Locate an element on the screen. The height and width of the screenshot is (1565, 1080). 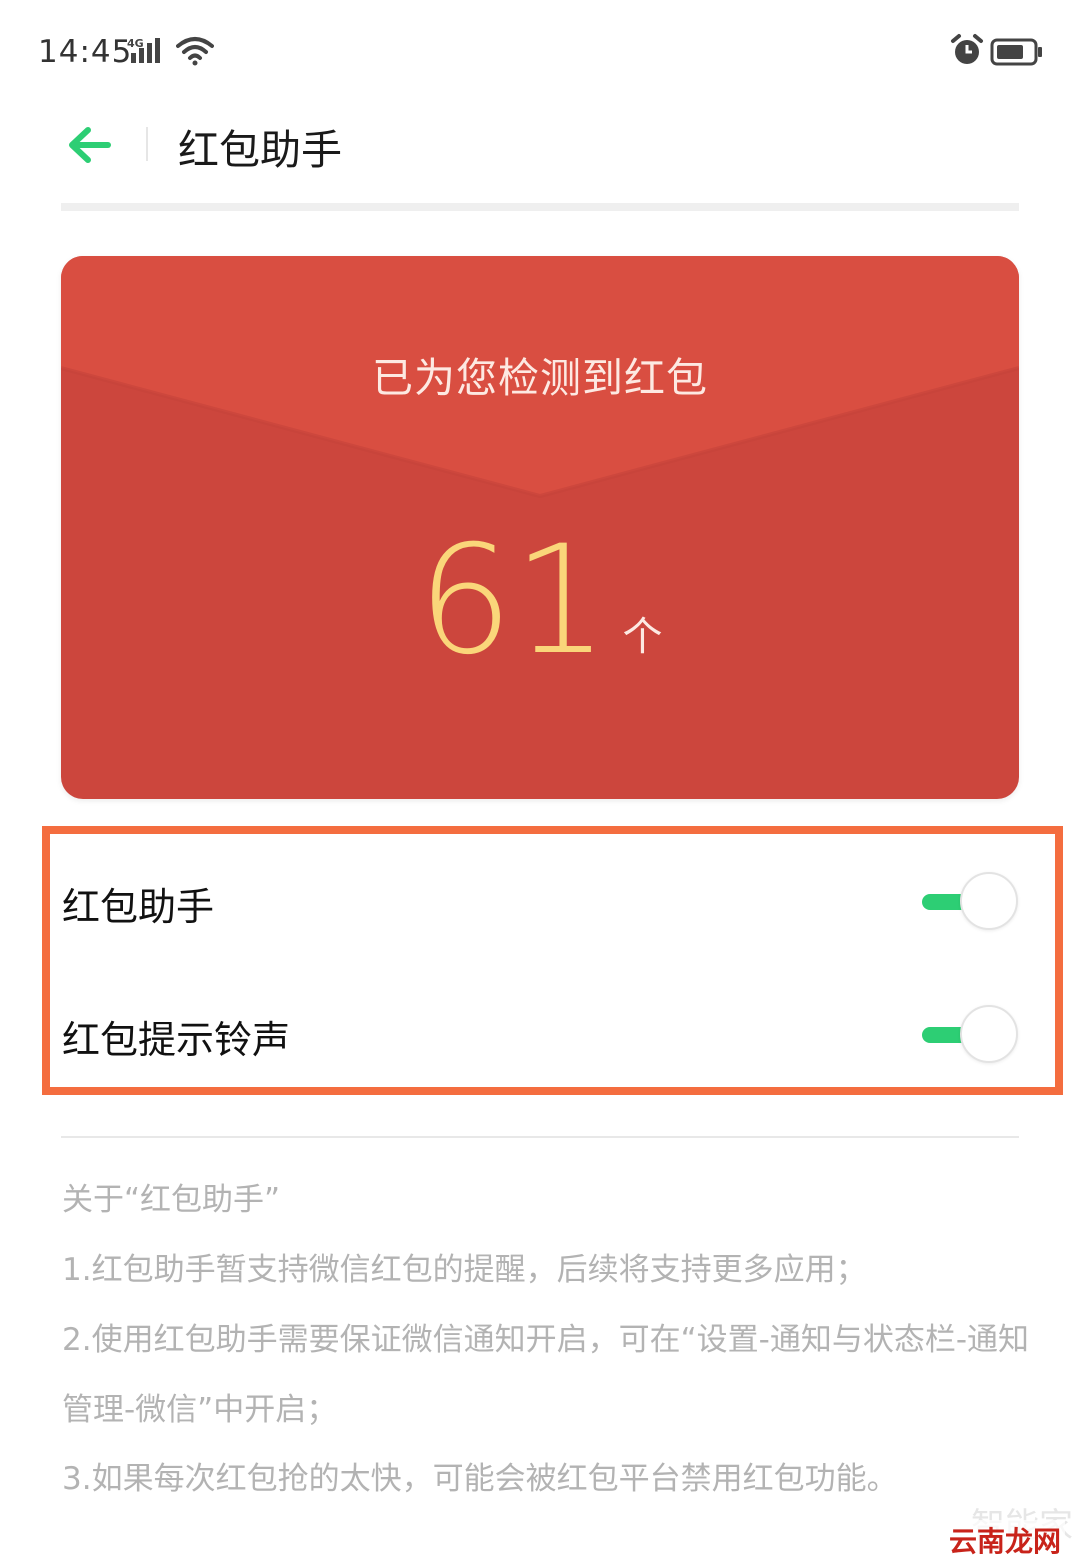
about-line-1: 1.红包助手暂支持微信红包的提醒，后续将支持更多应用； is located at coordinates (464, 1270).